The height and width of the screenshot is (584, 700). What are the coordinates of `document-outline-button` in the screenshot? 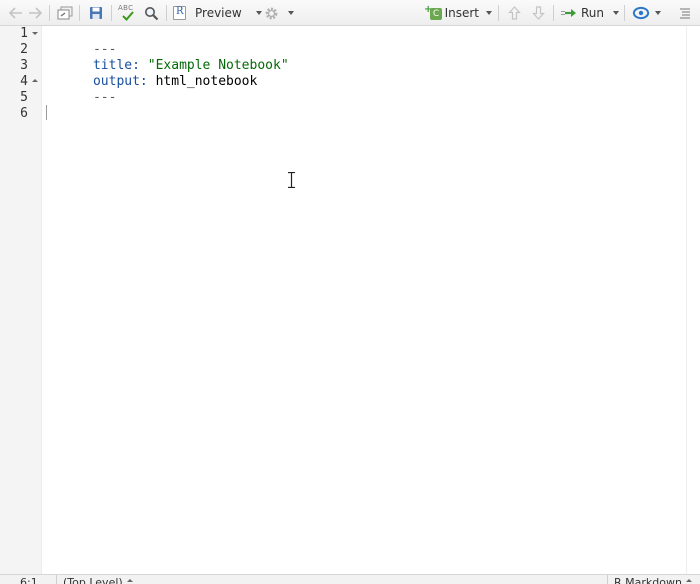 It's located at (685, 13).